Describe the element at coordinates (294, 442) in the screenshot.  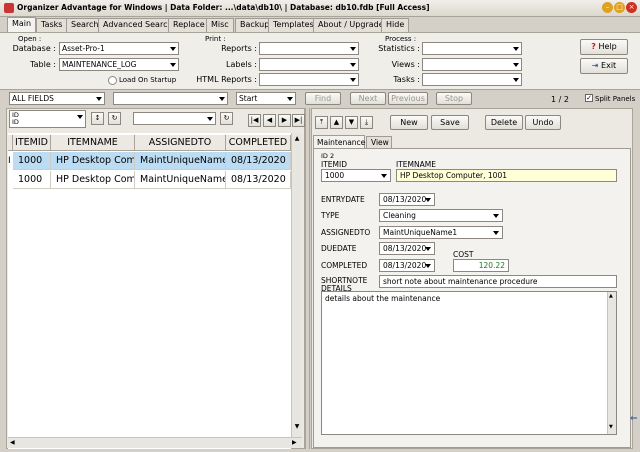
I see `scroll-right-icon: ▶` at that location.